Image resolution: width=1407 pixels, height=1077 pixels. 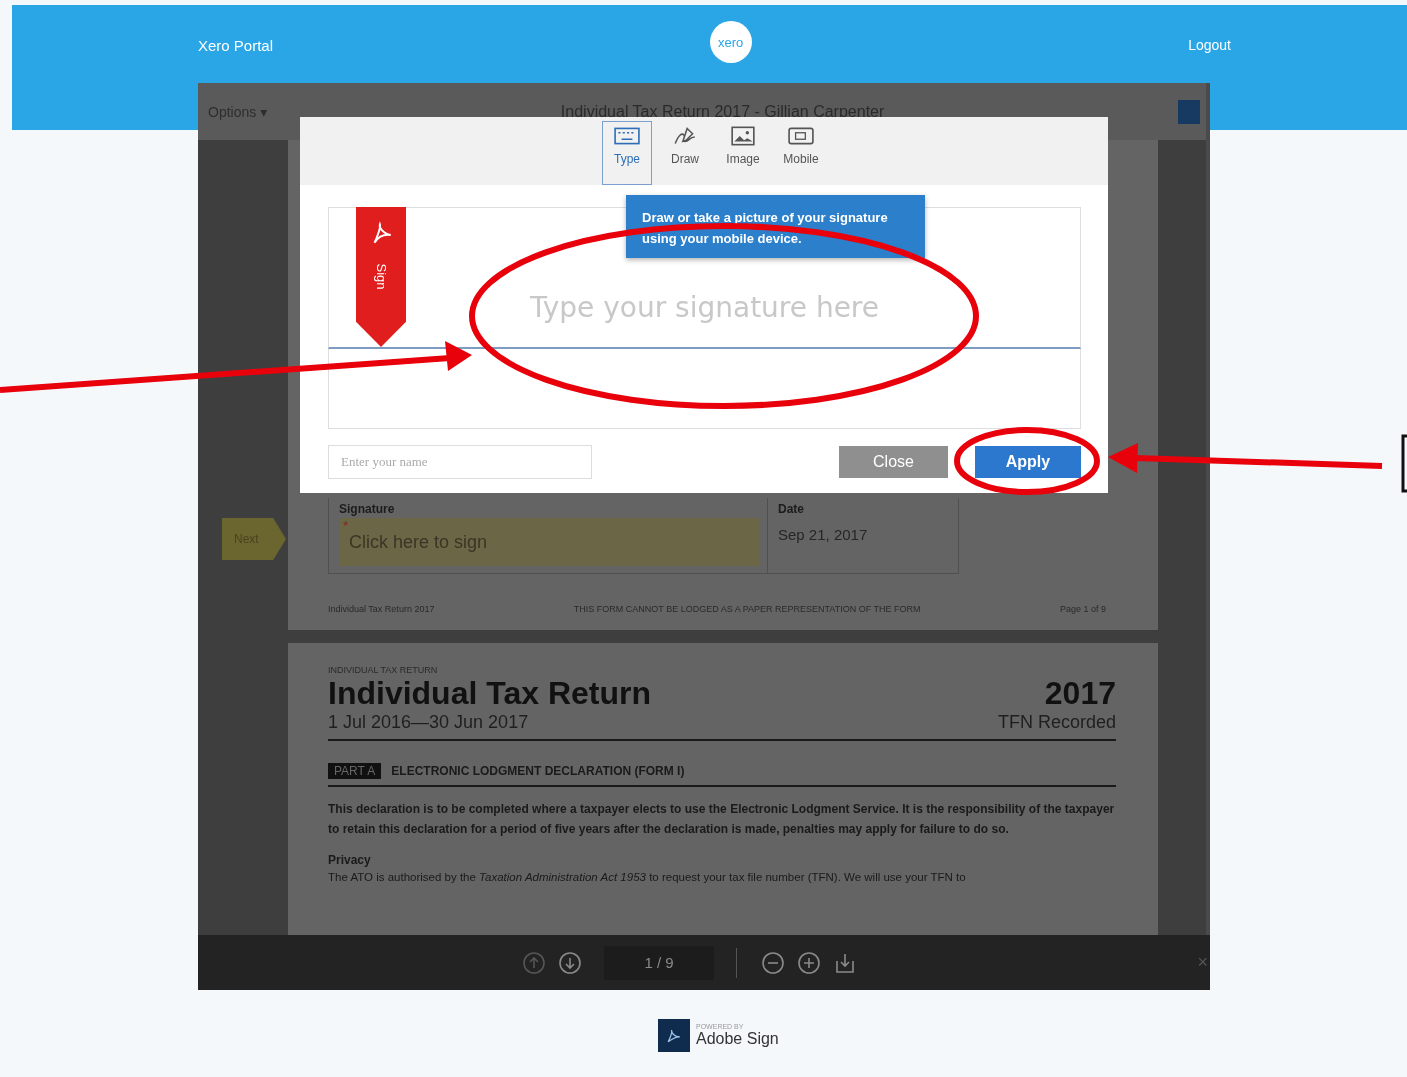 I want to click on logout-link: Logout, so click(x=1209, y=45).